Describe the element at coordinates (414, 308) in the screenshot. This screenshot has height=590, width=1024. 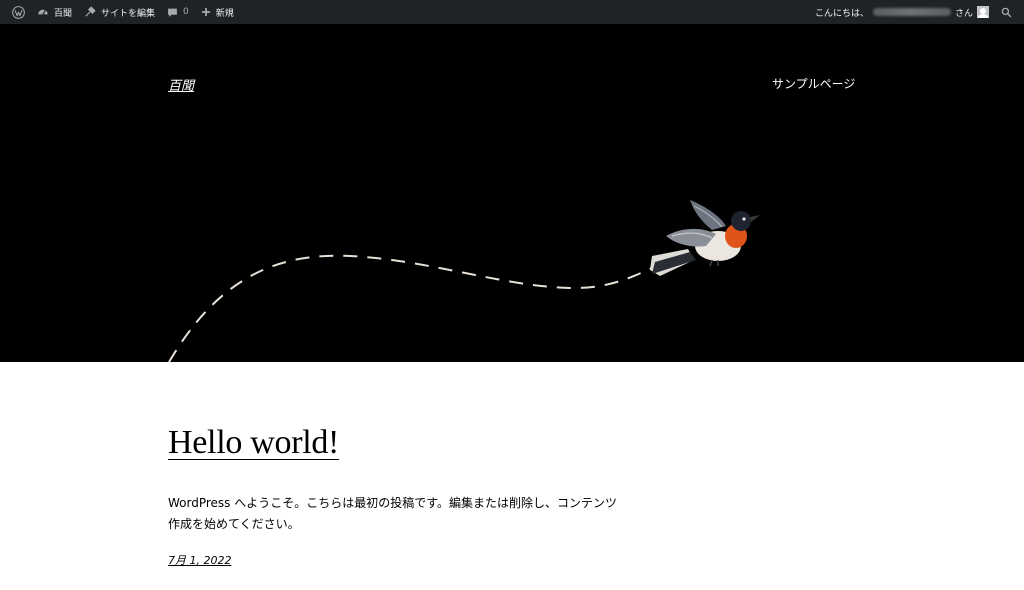
I see `flight-path` at that location.